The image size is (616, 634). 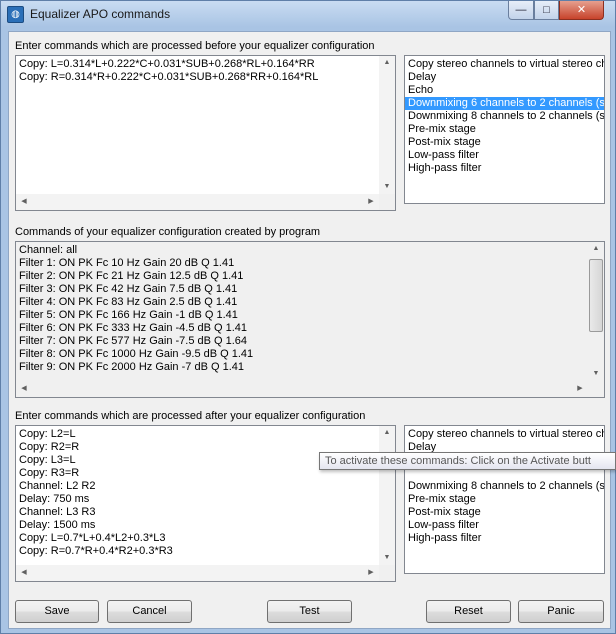 What do you see at coordinates (302, 389) in the screenshot?
I see `program-horizontal-scrollbar: ◀ ▶` at bounding box center [302, 389].